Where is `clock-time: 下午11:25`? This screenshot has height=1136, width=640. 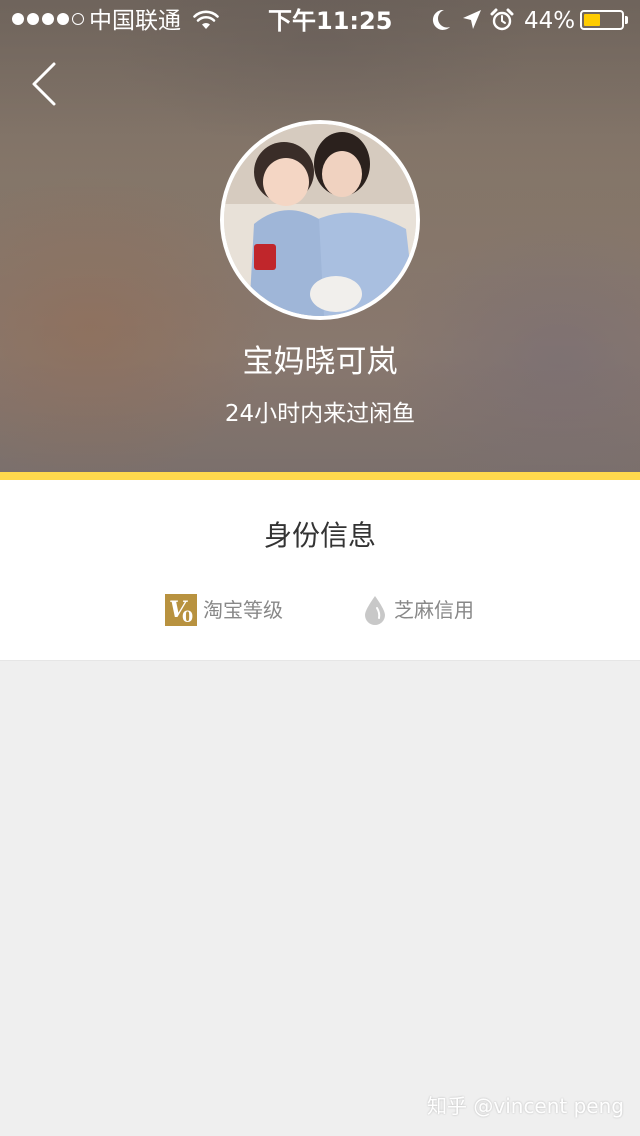
clock-time: 下午11:25 is located at coordinates (330, 21).